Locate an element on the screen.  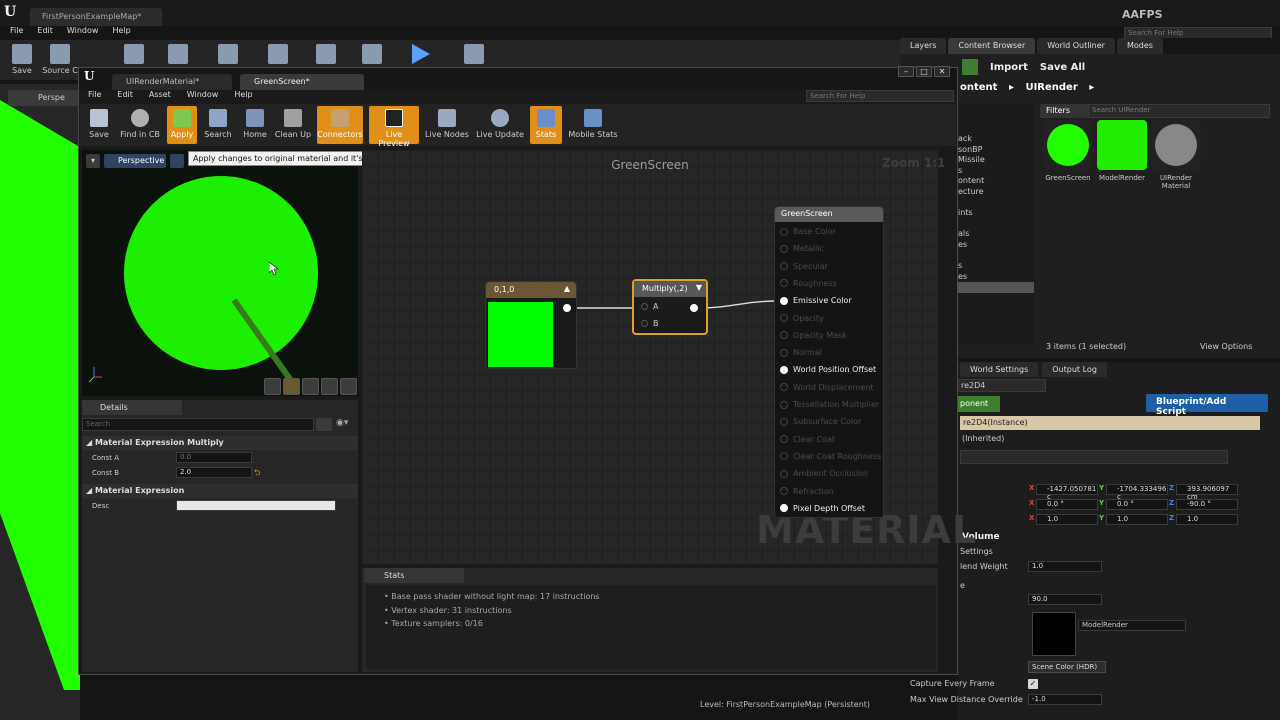
stats-button: Stats is located at coordinates (546, 125).